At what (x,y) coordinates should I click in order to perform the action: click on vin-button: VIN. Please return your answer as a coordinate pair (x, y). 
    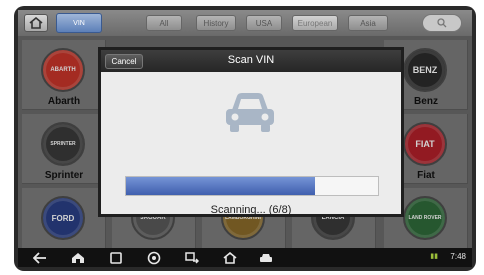
    Looking at the image, I should click on (79, 23).